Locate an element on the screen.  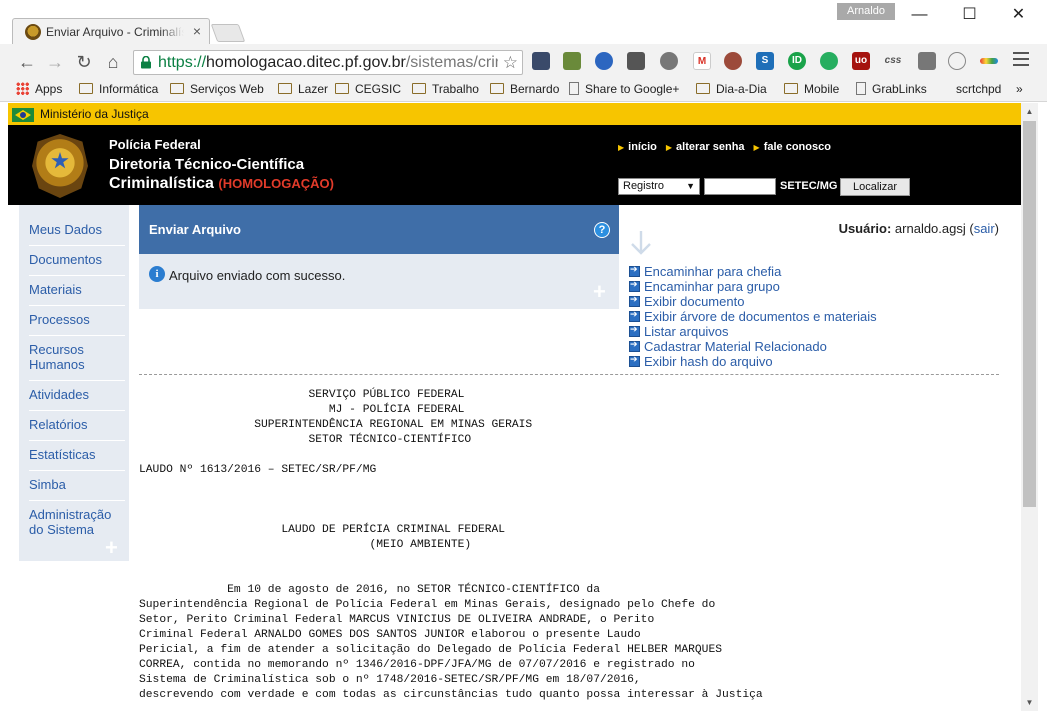
toplink-label: alterar senha is located at coordinates (710, 147).